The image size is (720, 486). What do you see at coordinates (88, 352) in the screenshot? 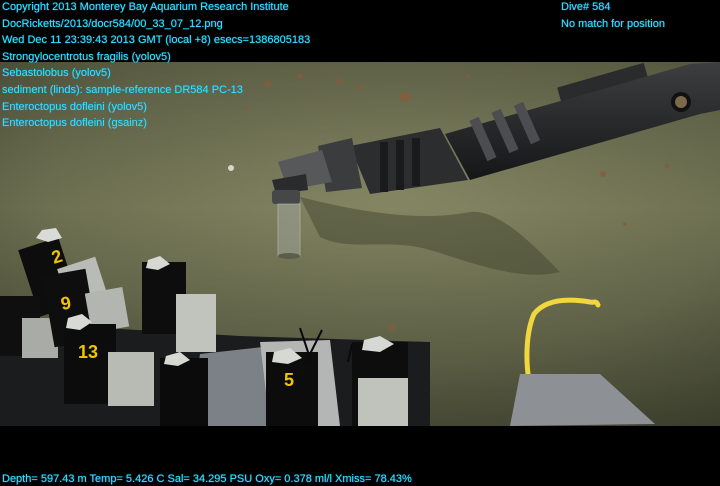
I see `core-tube-label-13: 13` at bounding box center [88, 352].